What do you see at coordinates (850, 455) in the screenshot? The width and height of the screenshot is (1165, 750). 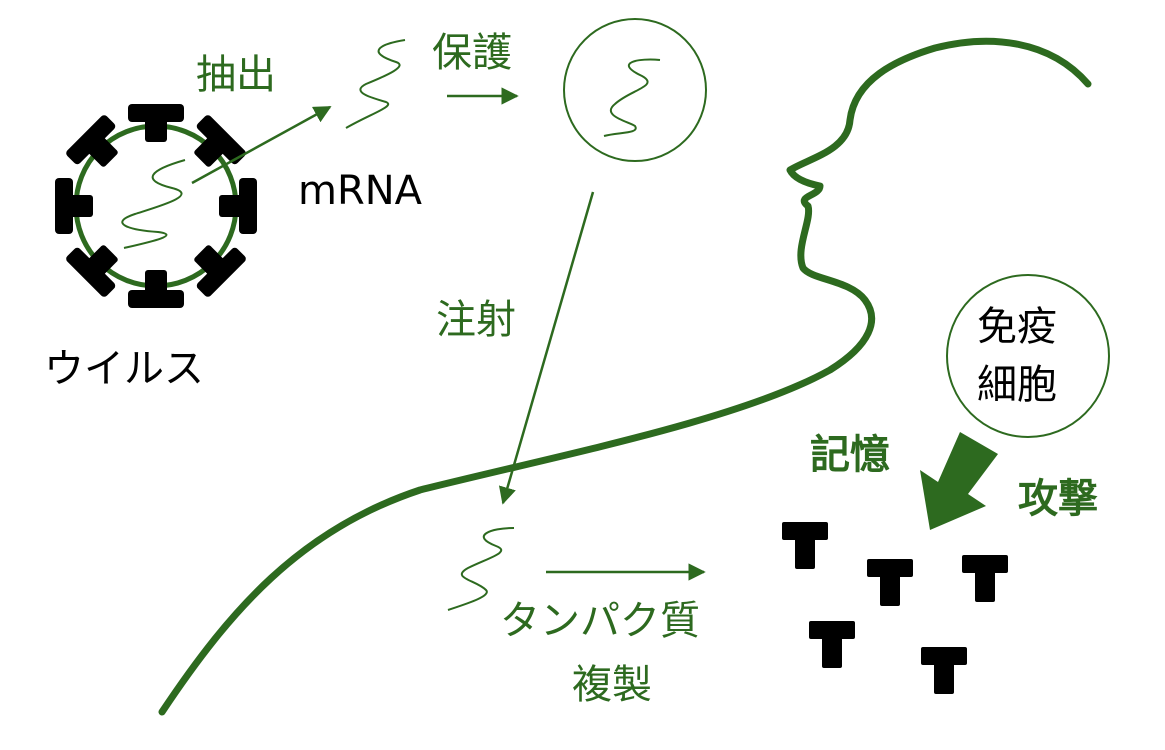 I see `memory-label: 記憶` at bounding box center [850, 455].